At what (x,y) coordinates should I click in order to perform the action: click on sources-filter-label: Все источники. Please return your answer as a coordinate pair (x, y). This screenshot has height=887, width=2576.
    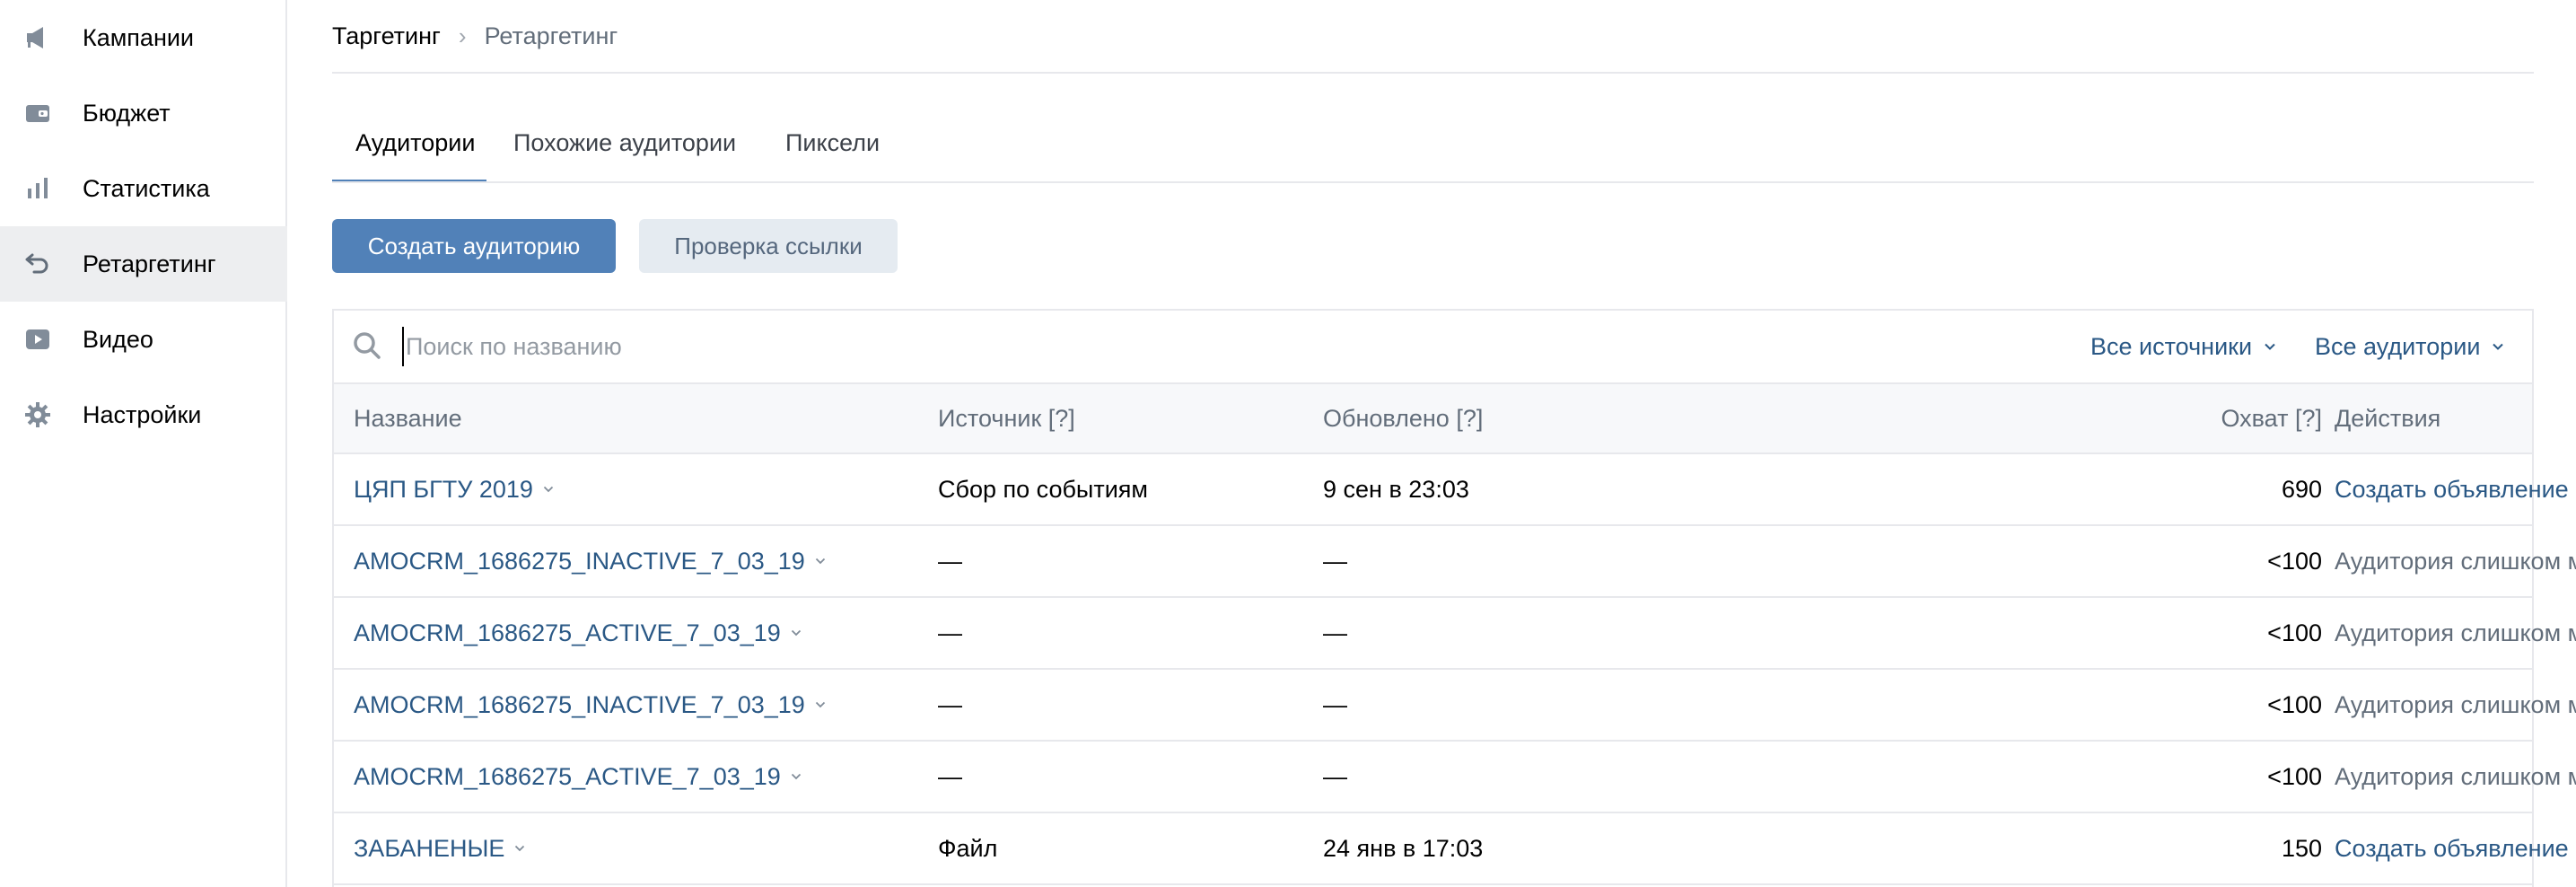
    Looking at the image, I should click on (2171, 346).